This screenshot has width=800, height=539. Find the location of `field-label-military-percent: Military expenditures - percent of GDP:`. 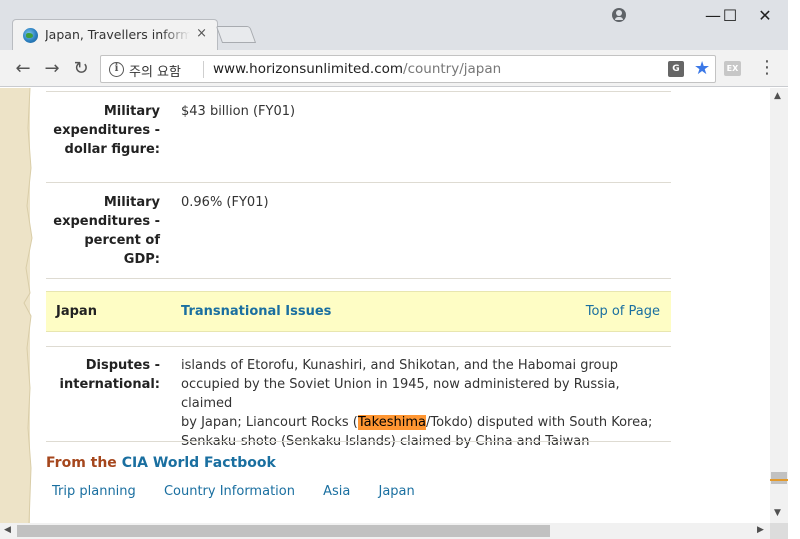

field-label-military-percent: Military expenditures - percent of GDP: is located at coordinates (101, 231).